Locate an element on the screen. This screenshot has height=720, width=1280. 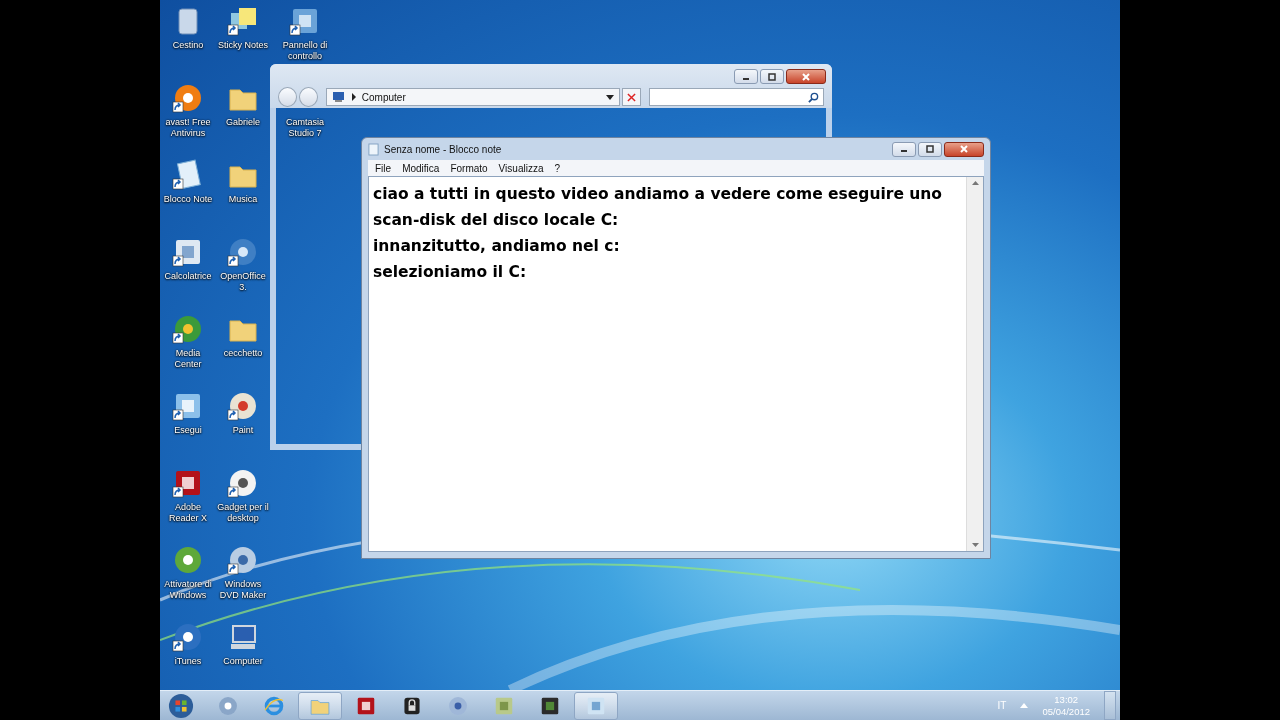
chevron-icon is located at coordinates (353, 97).